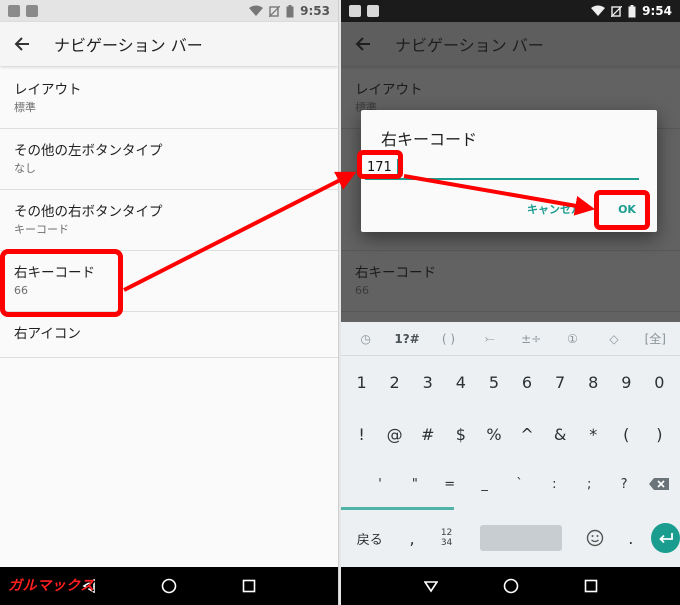 The image size is (680, 605). What do you see at coordinates (490, 339) in the screenshot?
I see `arrows-mode-key: ⤚` at bounding box center [490, 339].